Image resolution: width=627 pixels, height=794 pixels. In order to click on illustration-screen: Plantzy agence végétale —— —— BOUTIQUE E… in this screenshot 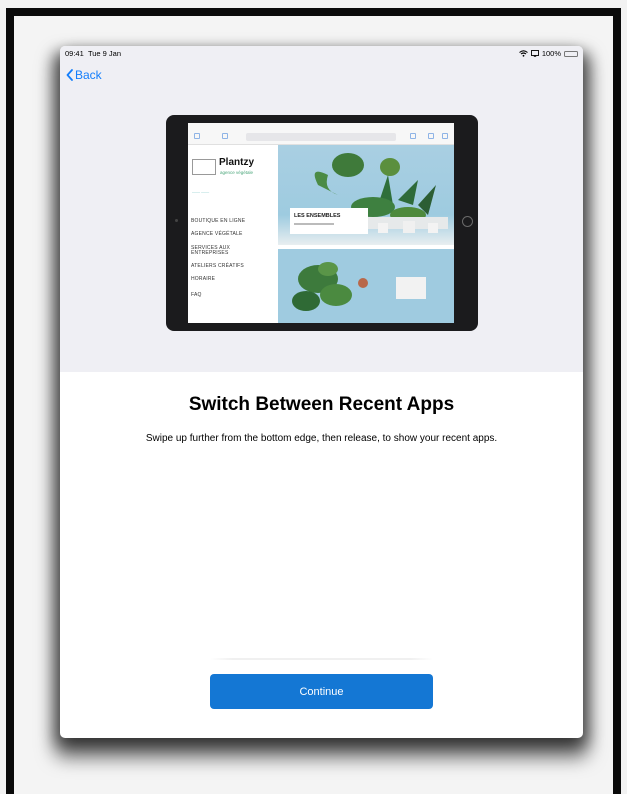, I will do `click(321, 223)`.